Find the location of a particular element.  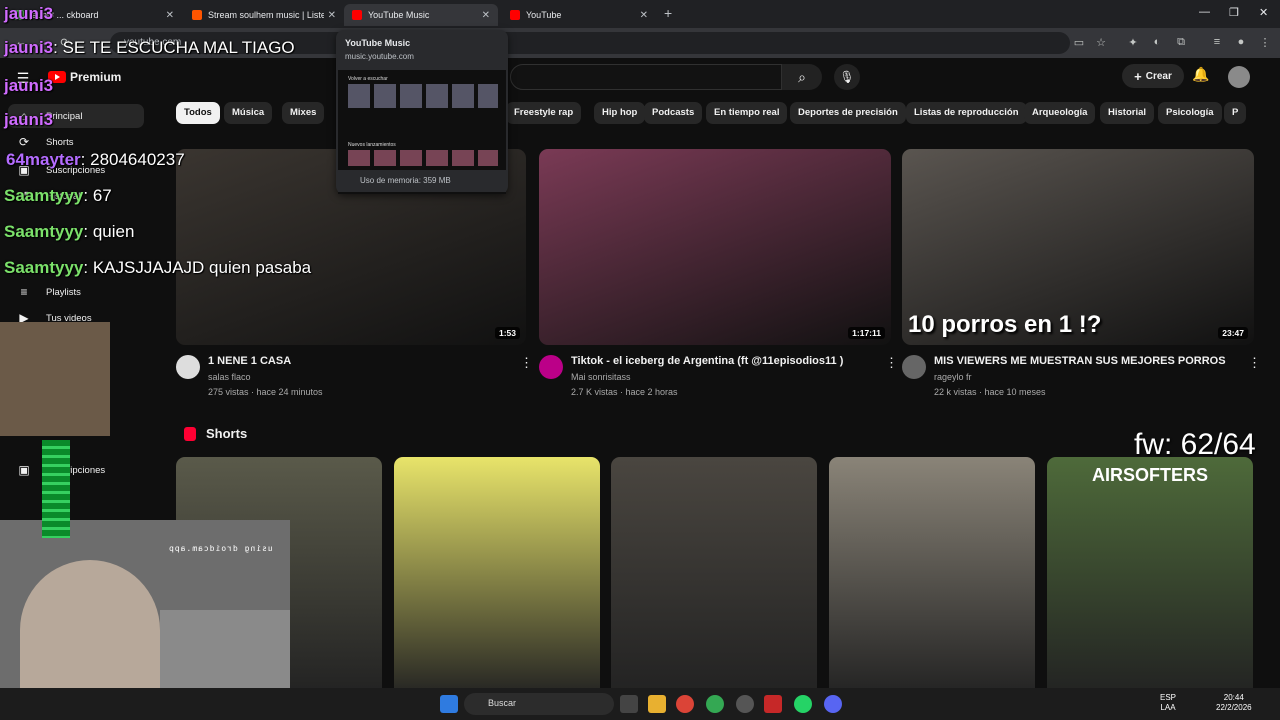

video-thumbnail: 1:17:11 is located at coordinates (715, 247).